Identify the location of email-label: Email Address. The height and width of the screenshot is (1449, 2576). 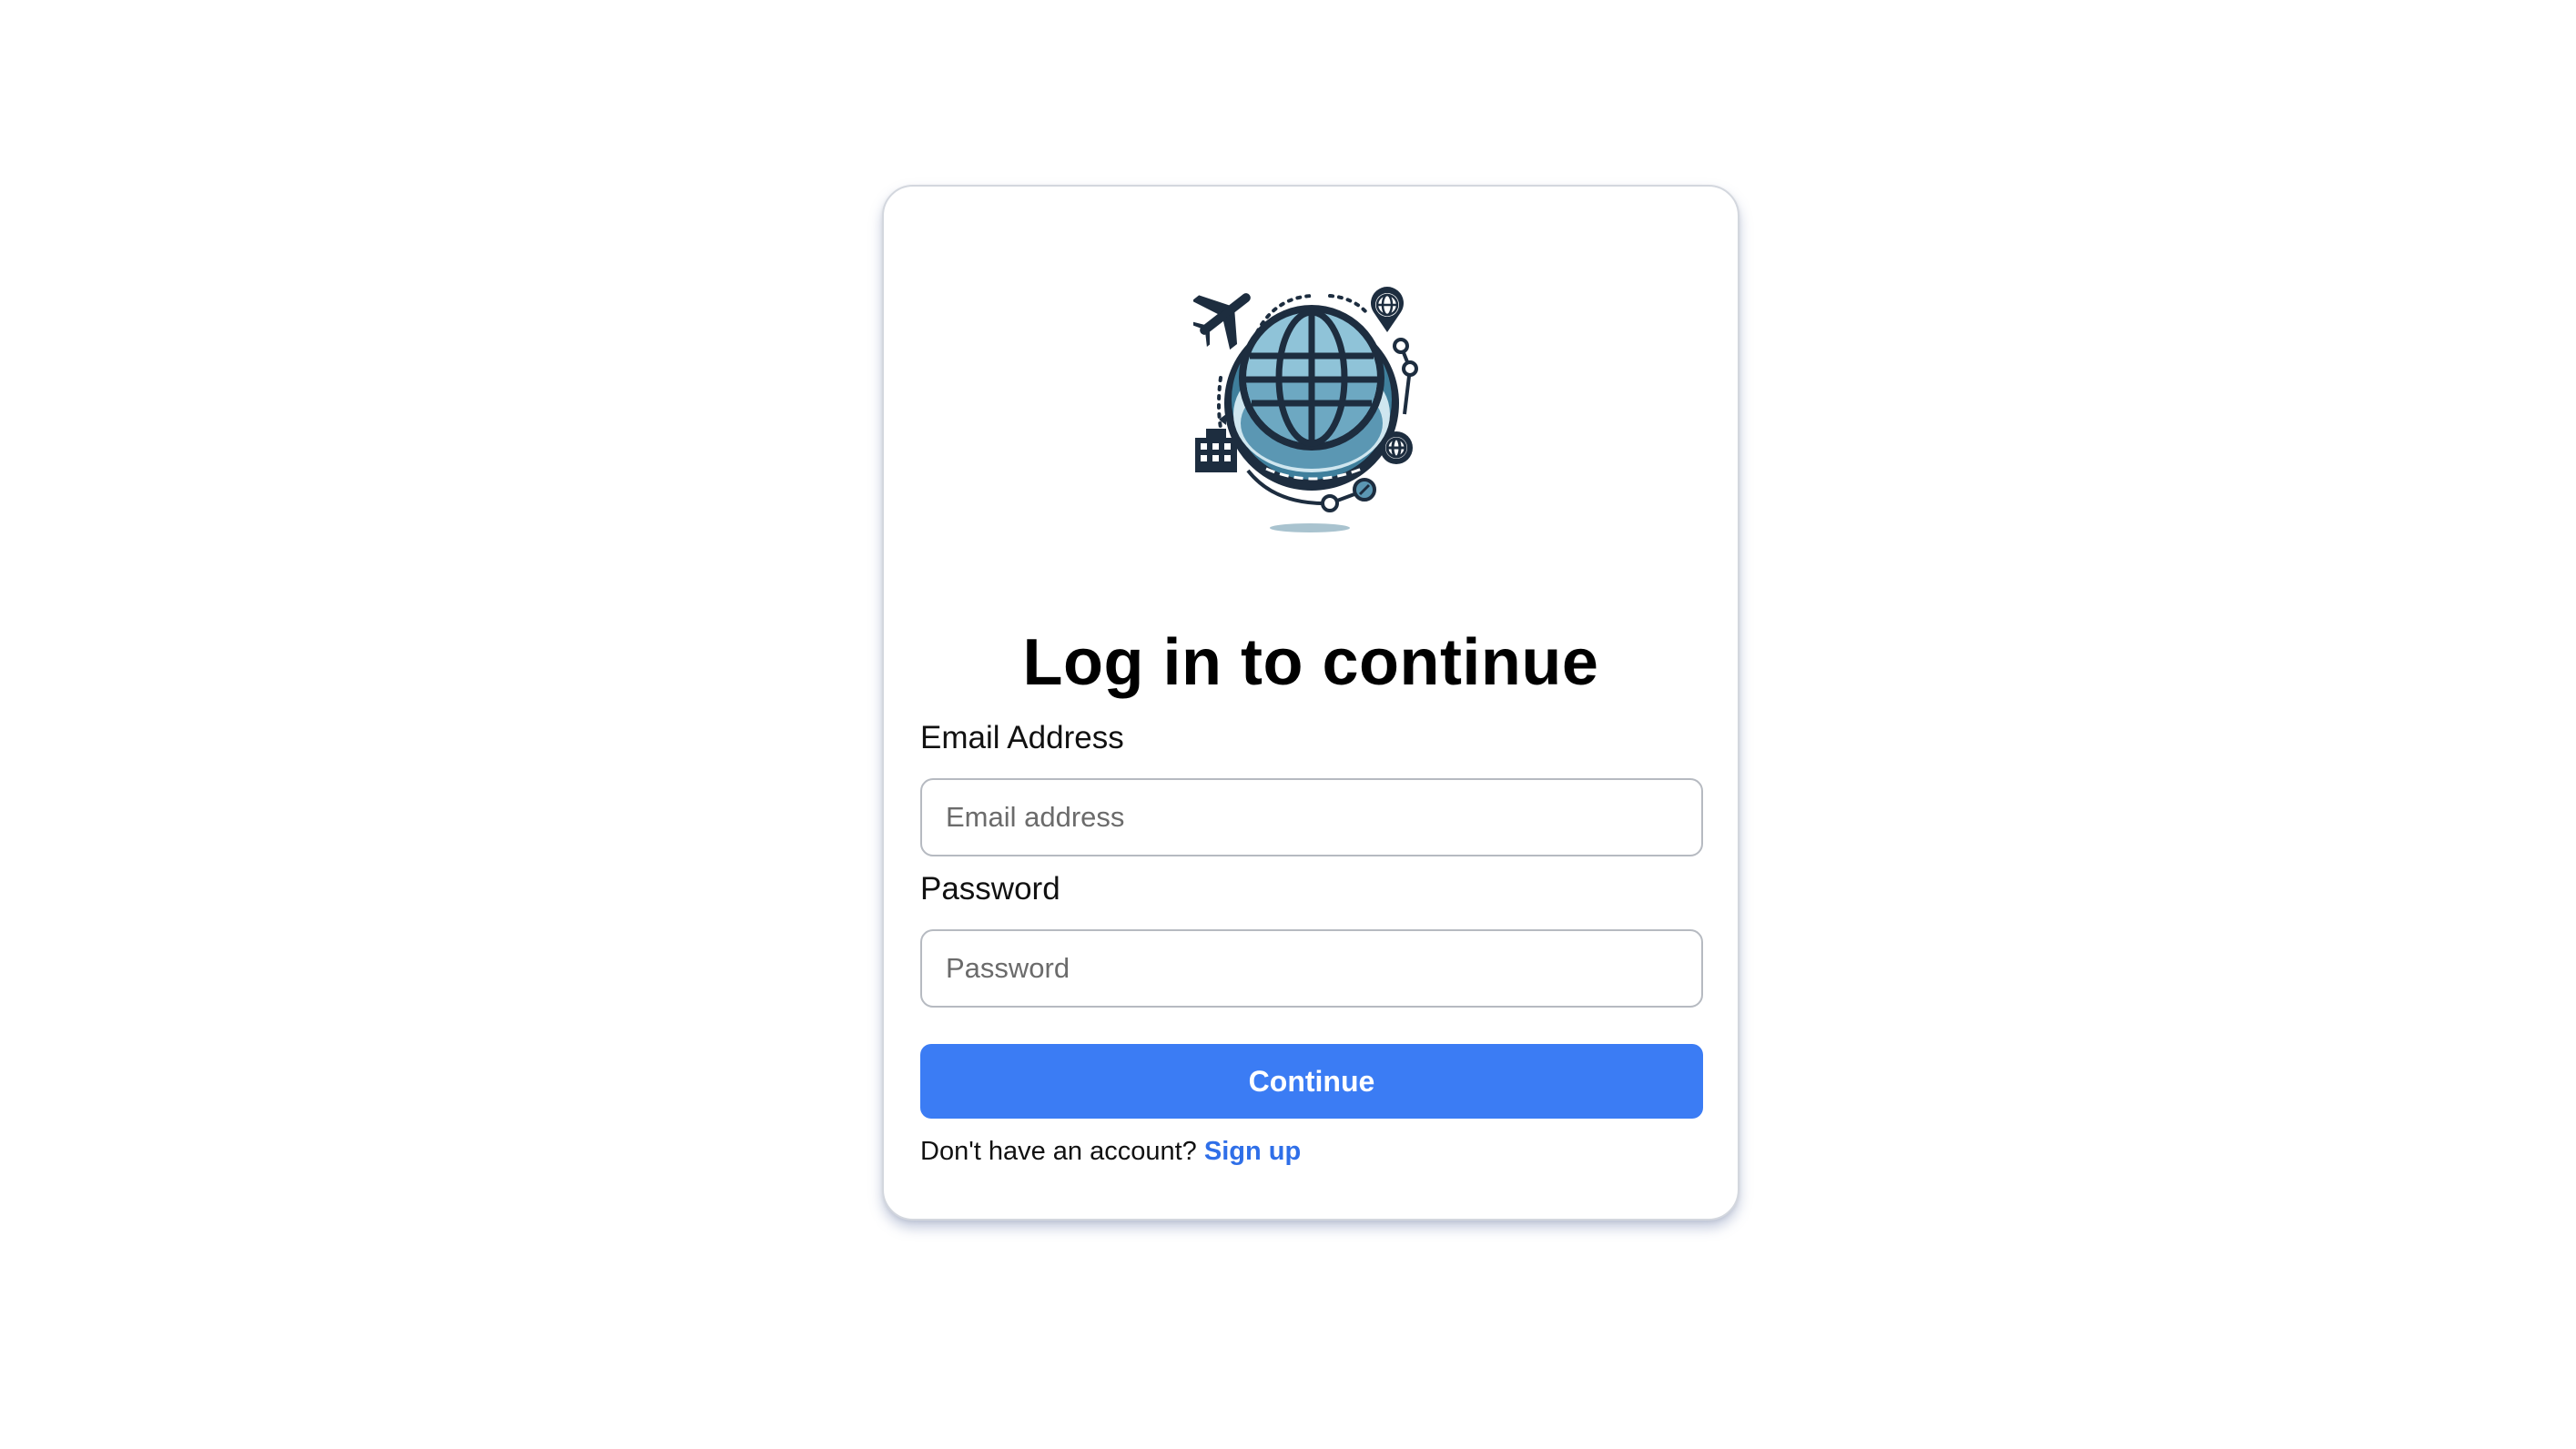
(1022, 738).